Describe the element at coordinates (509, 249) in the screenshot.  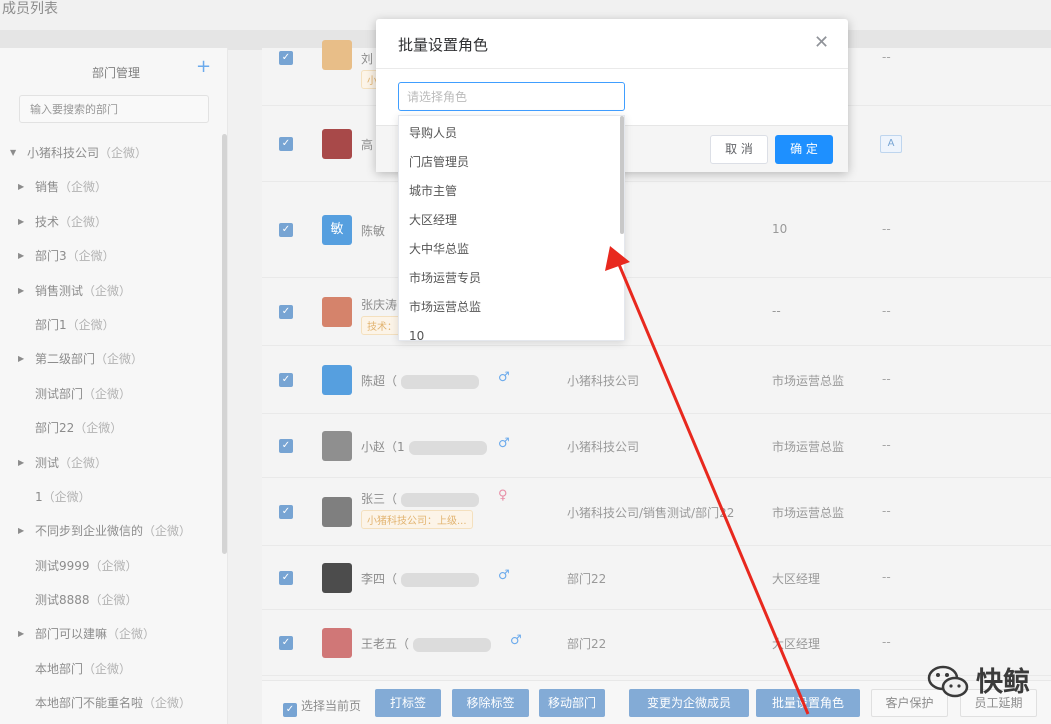
I see `role-option: 大中华总监` at that location.